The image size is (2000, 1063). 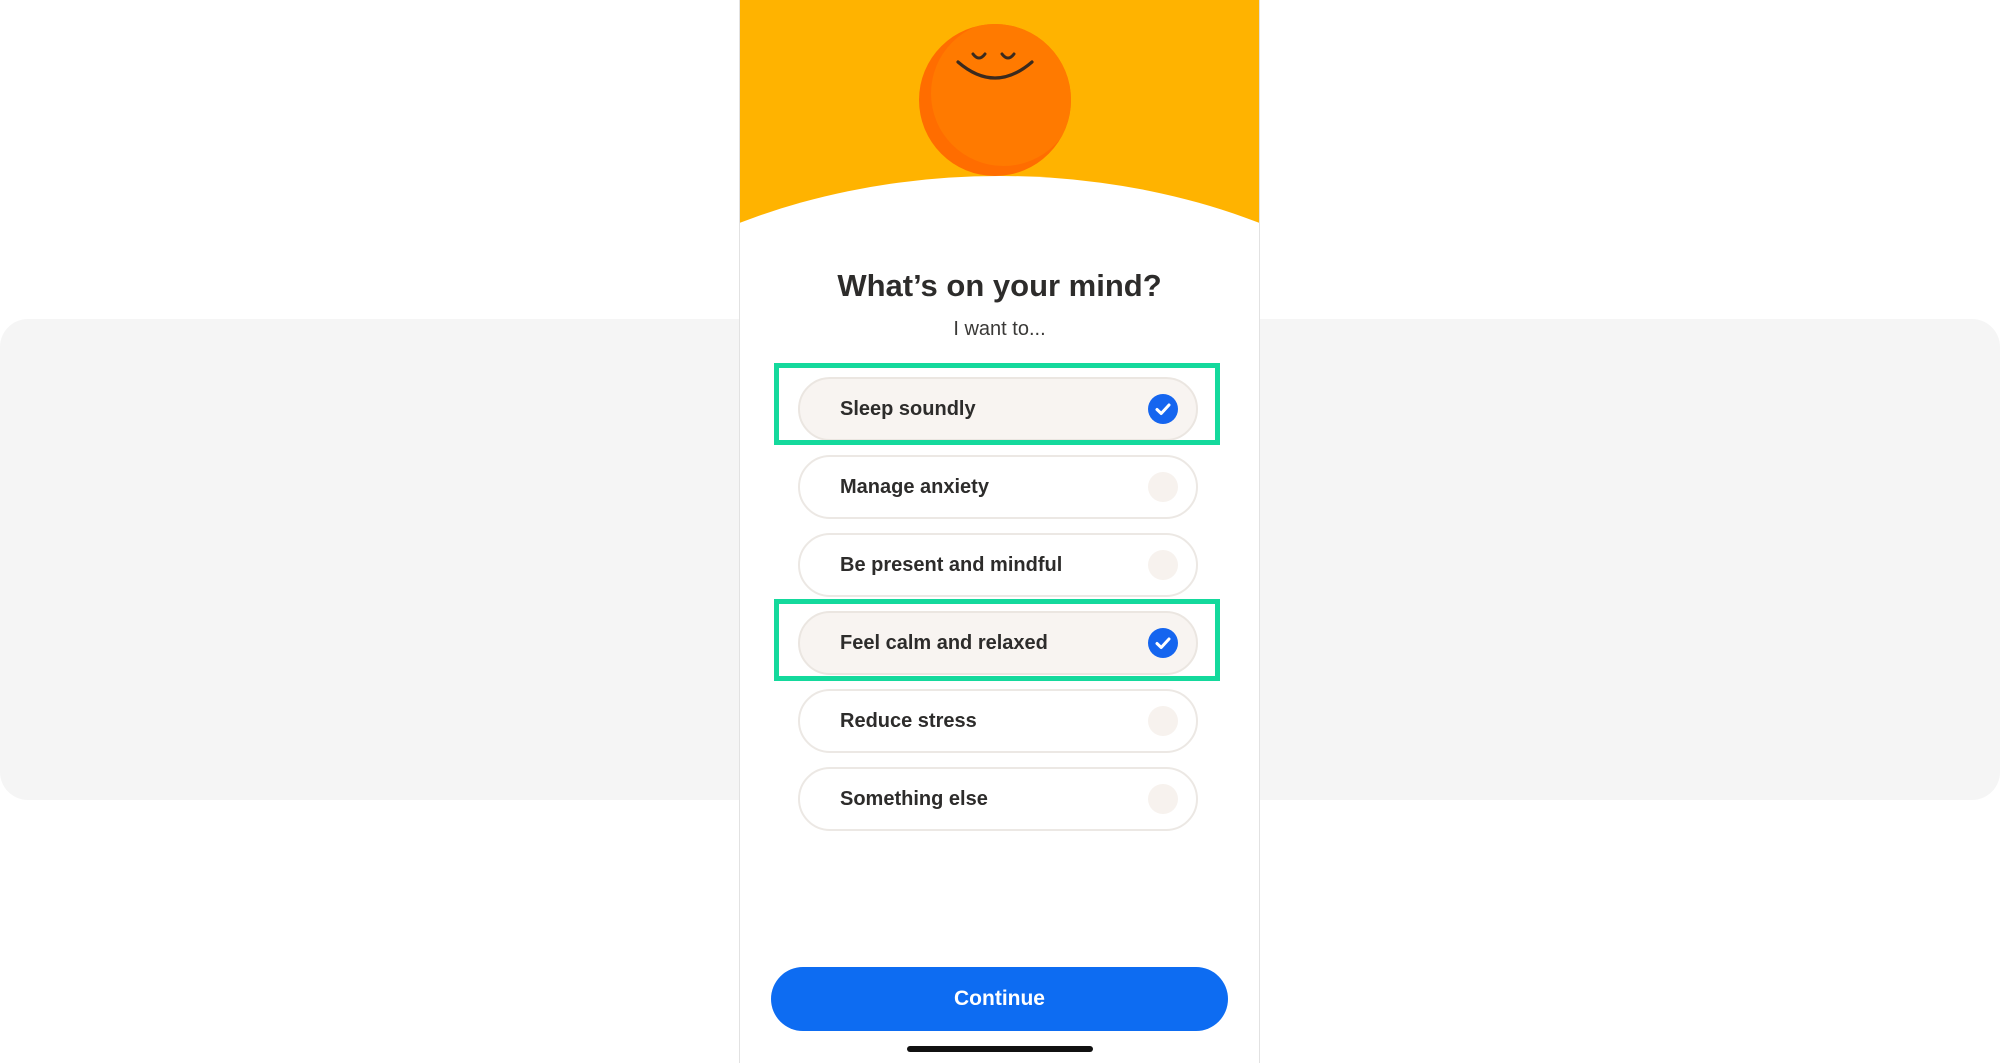 What do you see at coordinates (1000, 1049) in the screenshot?
I see `home-indicator` at bounding box center [1000, 1049].